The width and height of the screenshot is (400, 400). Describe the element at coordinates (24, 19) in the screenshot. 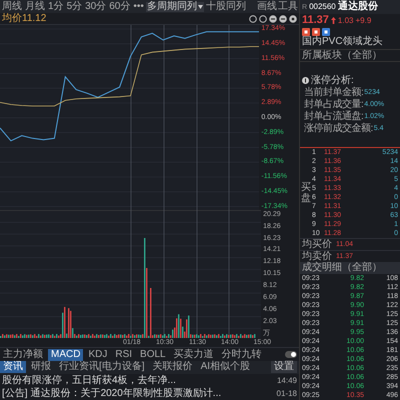

I see `average-price: 均价11.12` at that location.